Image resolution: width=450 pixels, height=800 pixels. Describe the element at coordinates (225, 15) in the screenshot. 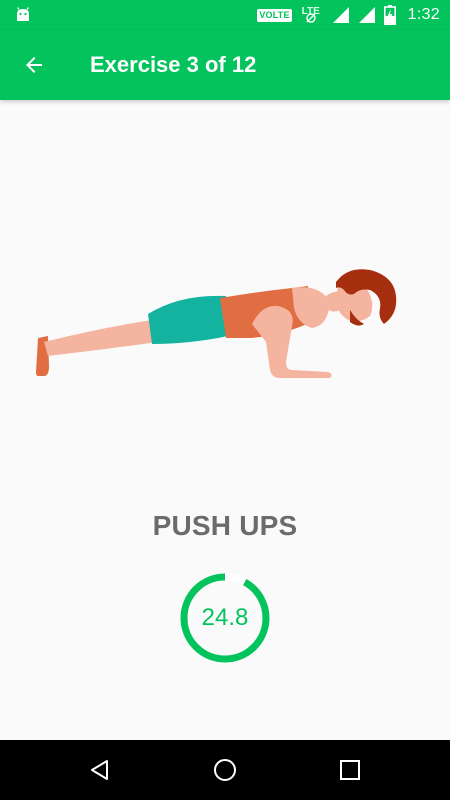

I see `status-bar: VOLTE LTE 1:32` at that location.